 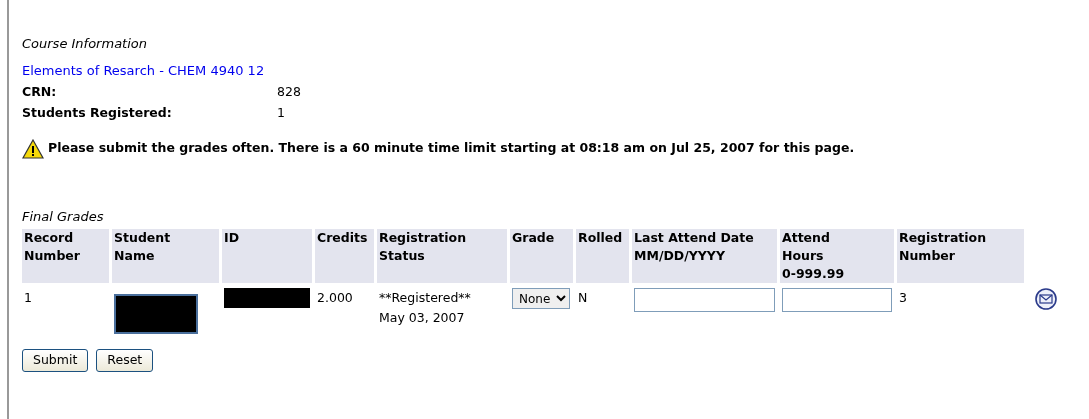 I want to click on field-label: Students Registered:, so click(x=97, y=112).